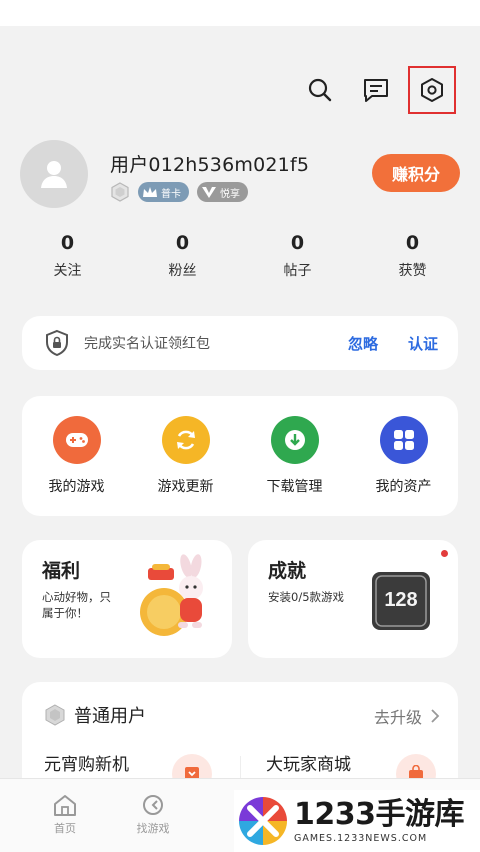  I want to click on quick-game-updates: 游戏更新, so click(185, 466).